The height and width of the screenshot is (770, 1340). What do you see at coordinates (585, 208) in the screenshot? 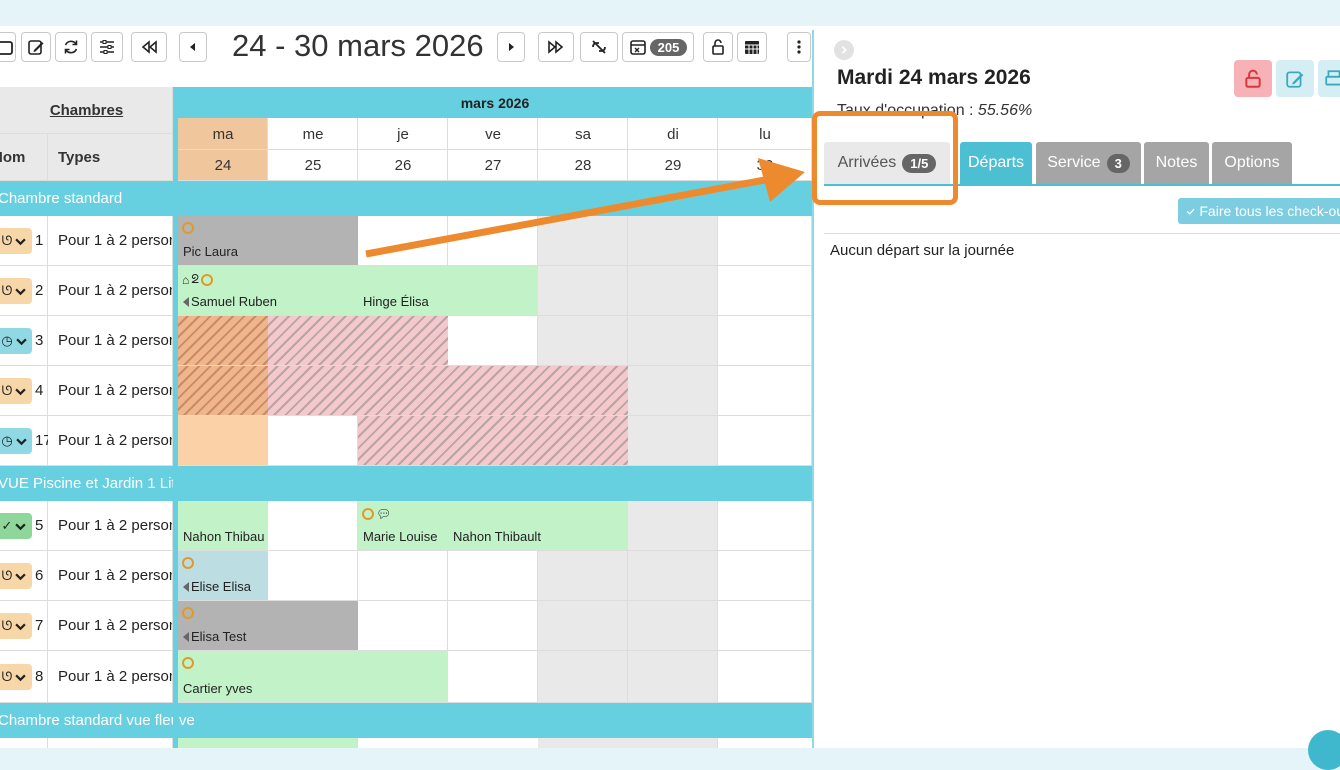
I see `annotation-arrow` at bounding box center [585, 208].